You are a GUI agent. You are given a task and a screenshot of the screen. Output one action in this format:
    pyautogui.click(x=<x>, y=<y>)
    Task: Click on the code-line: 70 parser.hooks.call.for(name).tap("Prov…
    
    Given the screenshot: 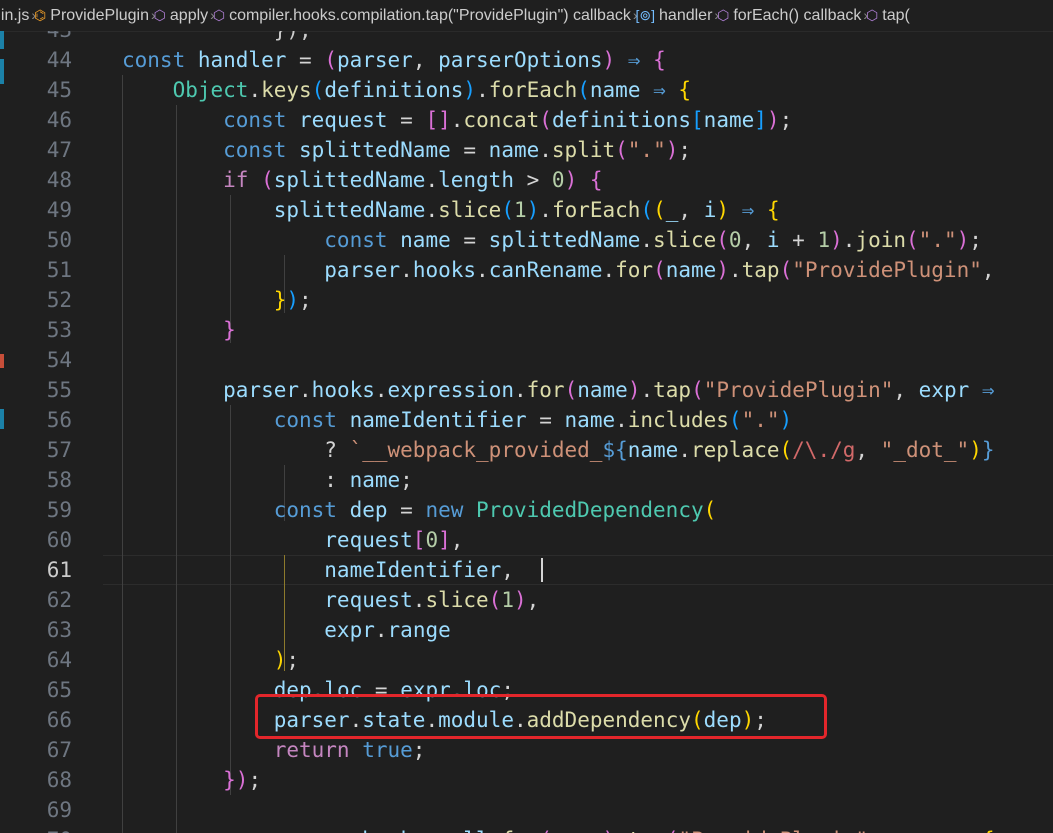 What is the action you would take?
    pyautogui.click(x=526, y=829)
    